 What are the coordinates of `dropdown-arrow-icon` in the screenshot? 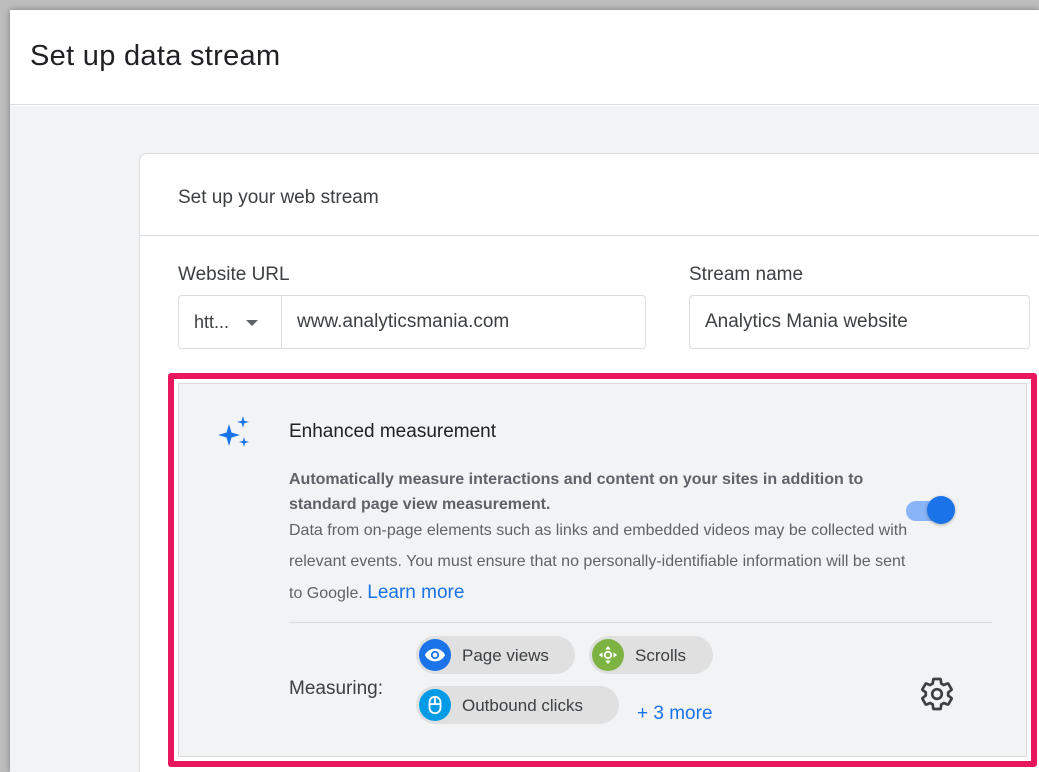 It's located at (252, 323).